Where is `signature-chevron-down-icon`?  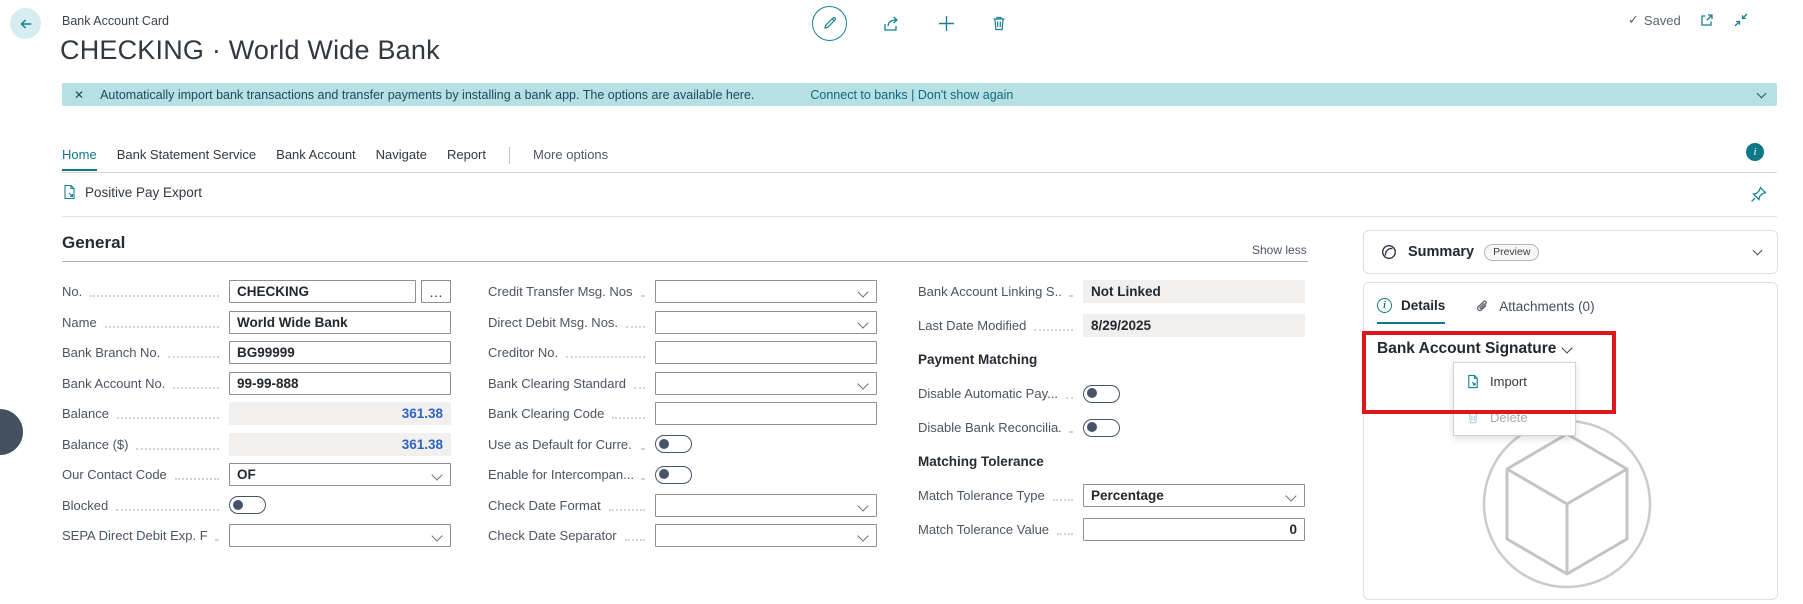 signature-chevron-down-icon is located at coordinates (1567, 348).